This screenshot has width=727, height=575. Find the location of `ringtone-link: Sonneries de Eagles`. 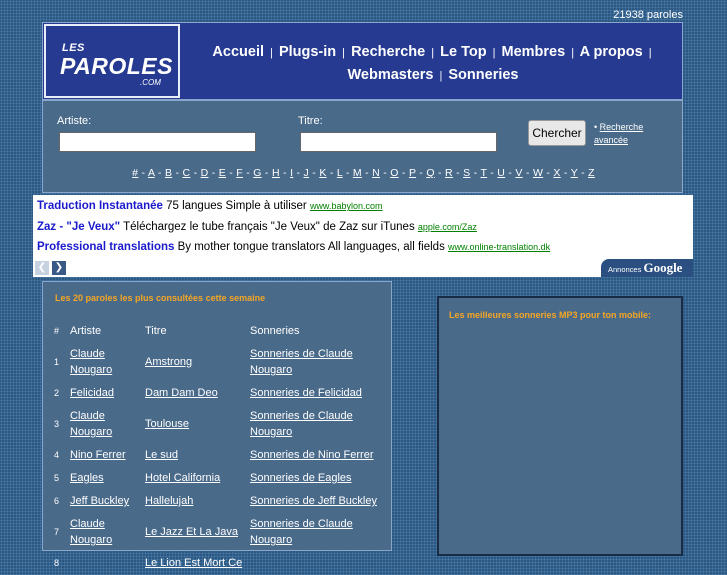

ringtone-link: Sonneries de Eagles is located at coordinates (301, 478).